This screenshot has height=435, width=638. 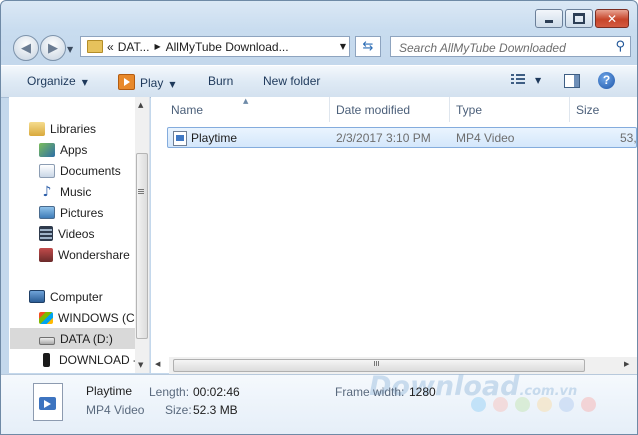 I want to click on view-options-dropdown-icon: ▼, so click(x=538, y=80).